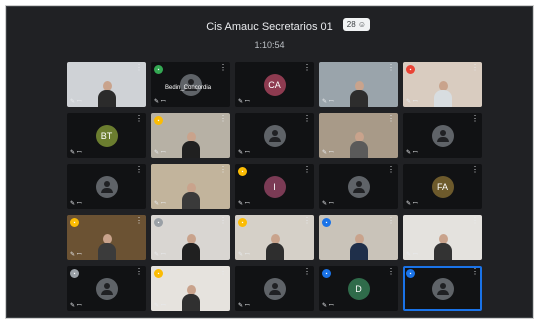  I want to click on participant-tile: CA ⋮ ✎ ꟷ, so click(274, 84).